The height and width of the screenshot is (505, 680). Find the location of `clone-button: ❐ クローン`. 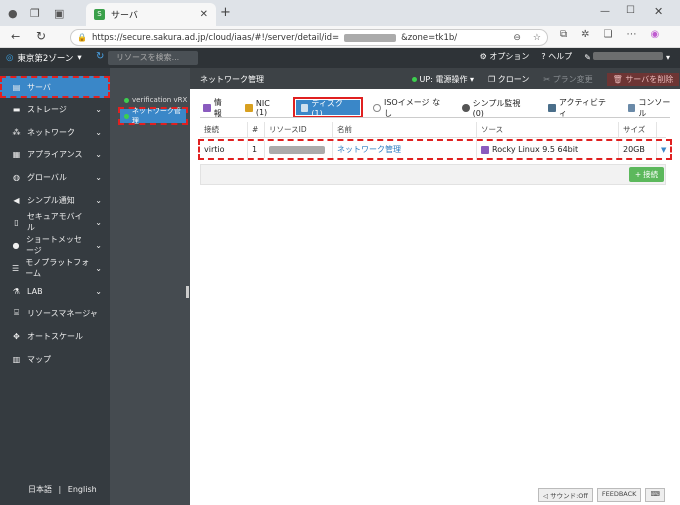

clone-button: ❐ クローン is located at coordinates (508, 79).